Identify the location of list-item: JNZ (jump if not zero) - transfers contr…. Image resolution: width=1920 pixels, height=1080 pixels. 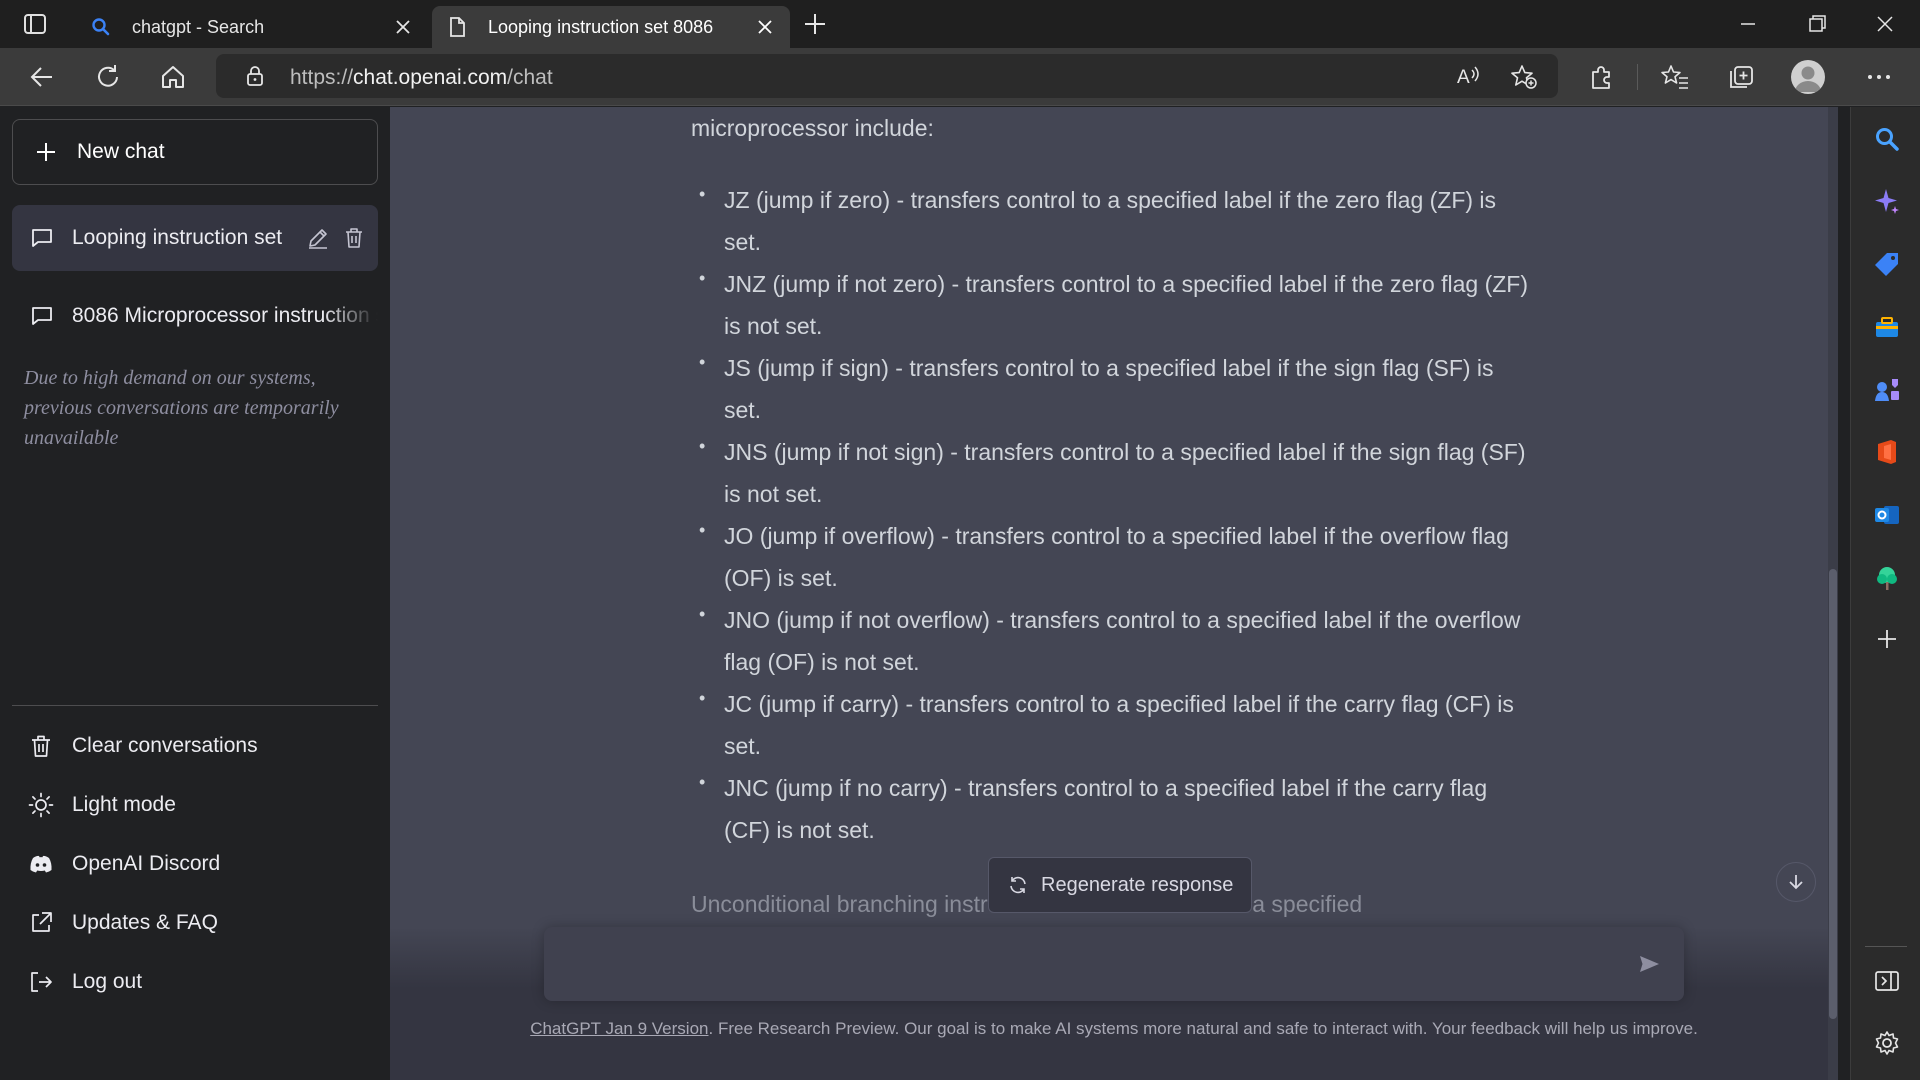
(1111, 302).